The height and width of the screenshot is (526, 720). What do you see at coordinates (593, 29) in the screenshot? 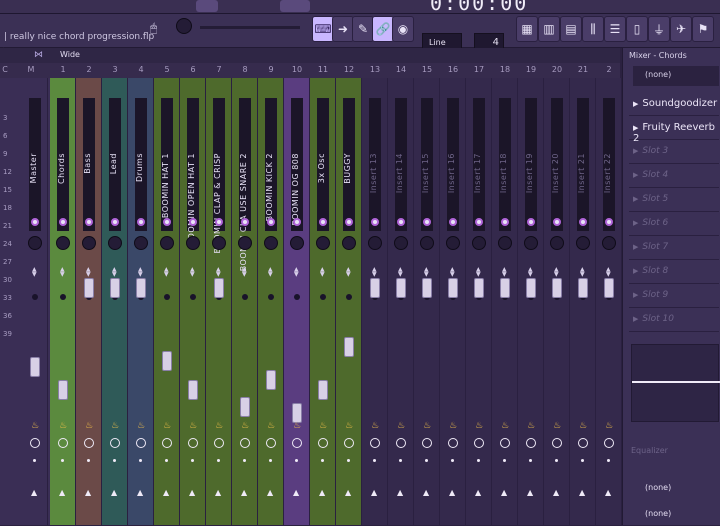
I see `mixer-icon: ⫼` at bounding box center [593, 29].